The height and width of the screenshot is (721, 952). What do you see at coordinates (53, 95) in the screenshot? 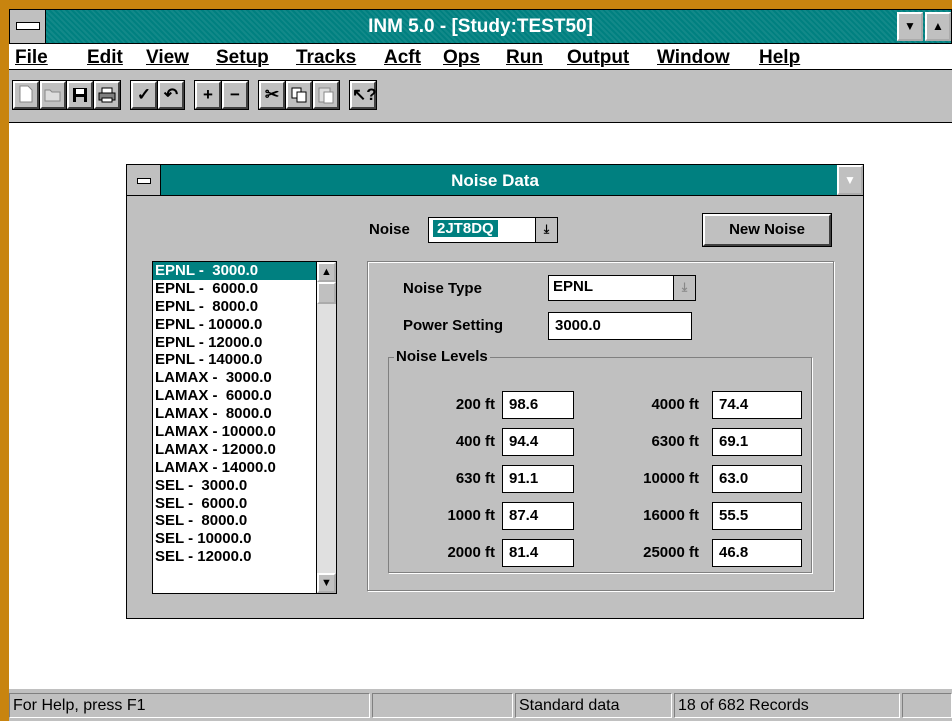
I see `open-icon` at bounding box center [53, 95].